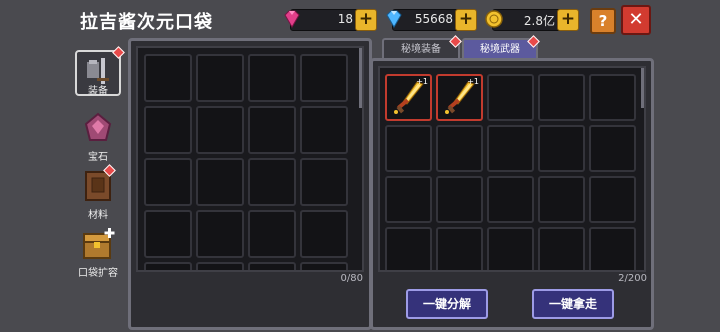 The image size is (720, 332). Describe the element at coordinates (394, 19) in the screenshot. I see `blue-gem-icon` at that location.